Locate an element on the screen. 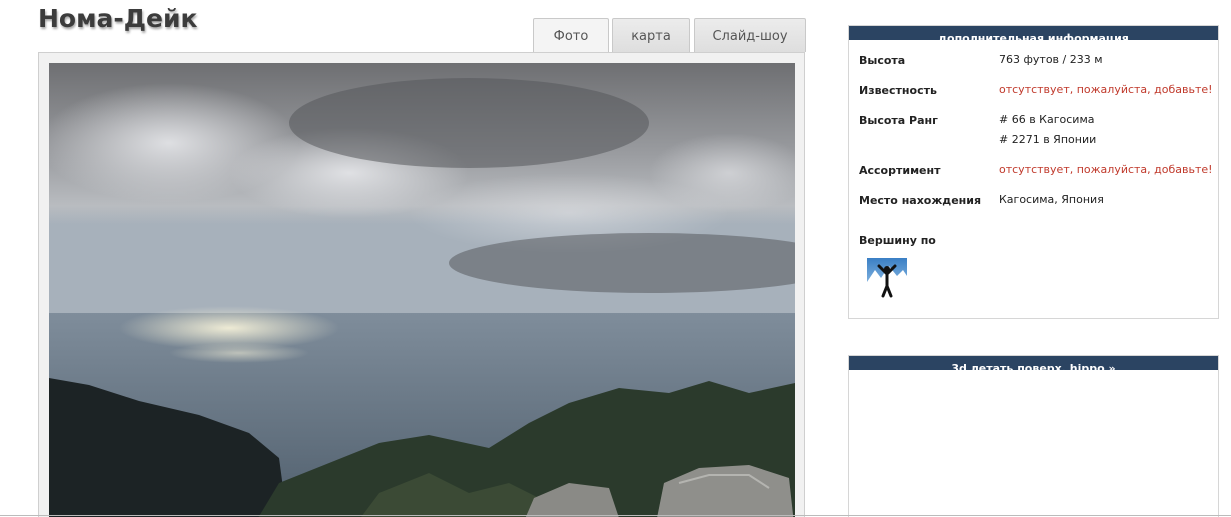 The width and height of the screenshot is (1231, 517). height-rank-value: # 66 в Кагосима is located at coordinates (1046, 120).